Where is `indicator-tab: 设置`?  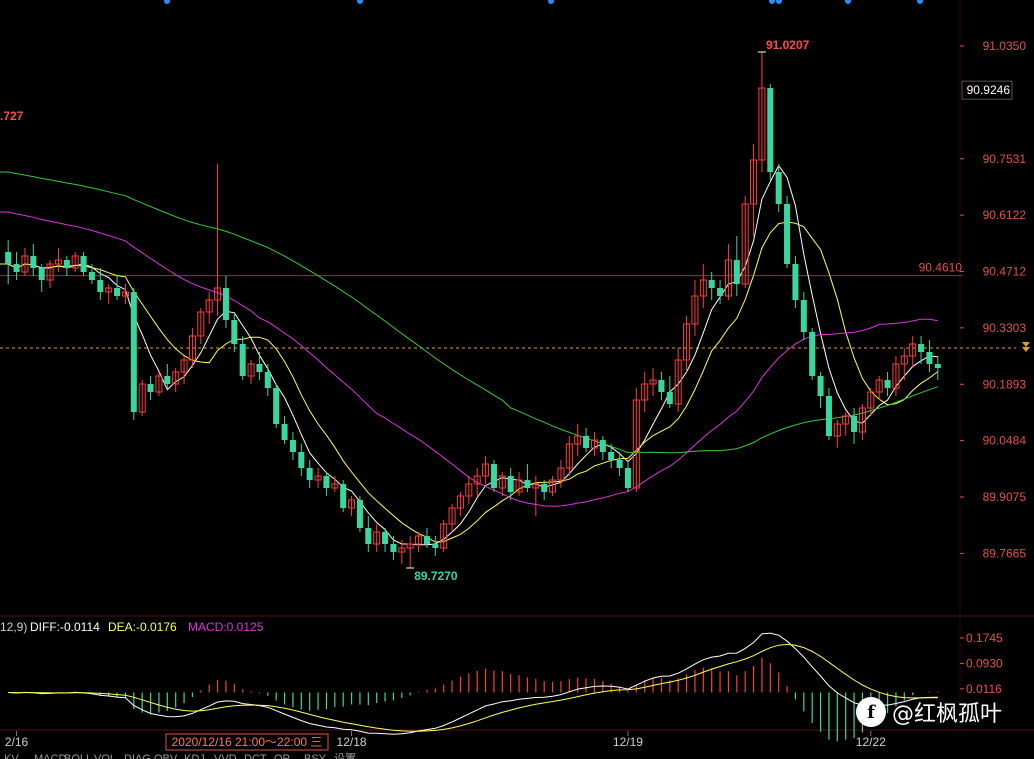
indicator-tab: 设置 is located at coordinates (345, 755).